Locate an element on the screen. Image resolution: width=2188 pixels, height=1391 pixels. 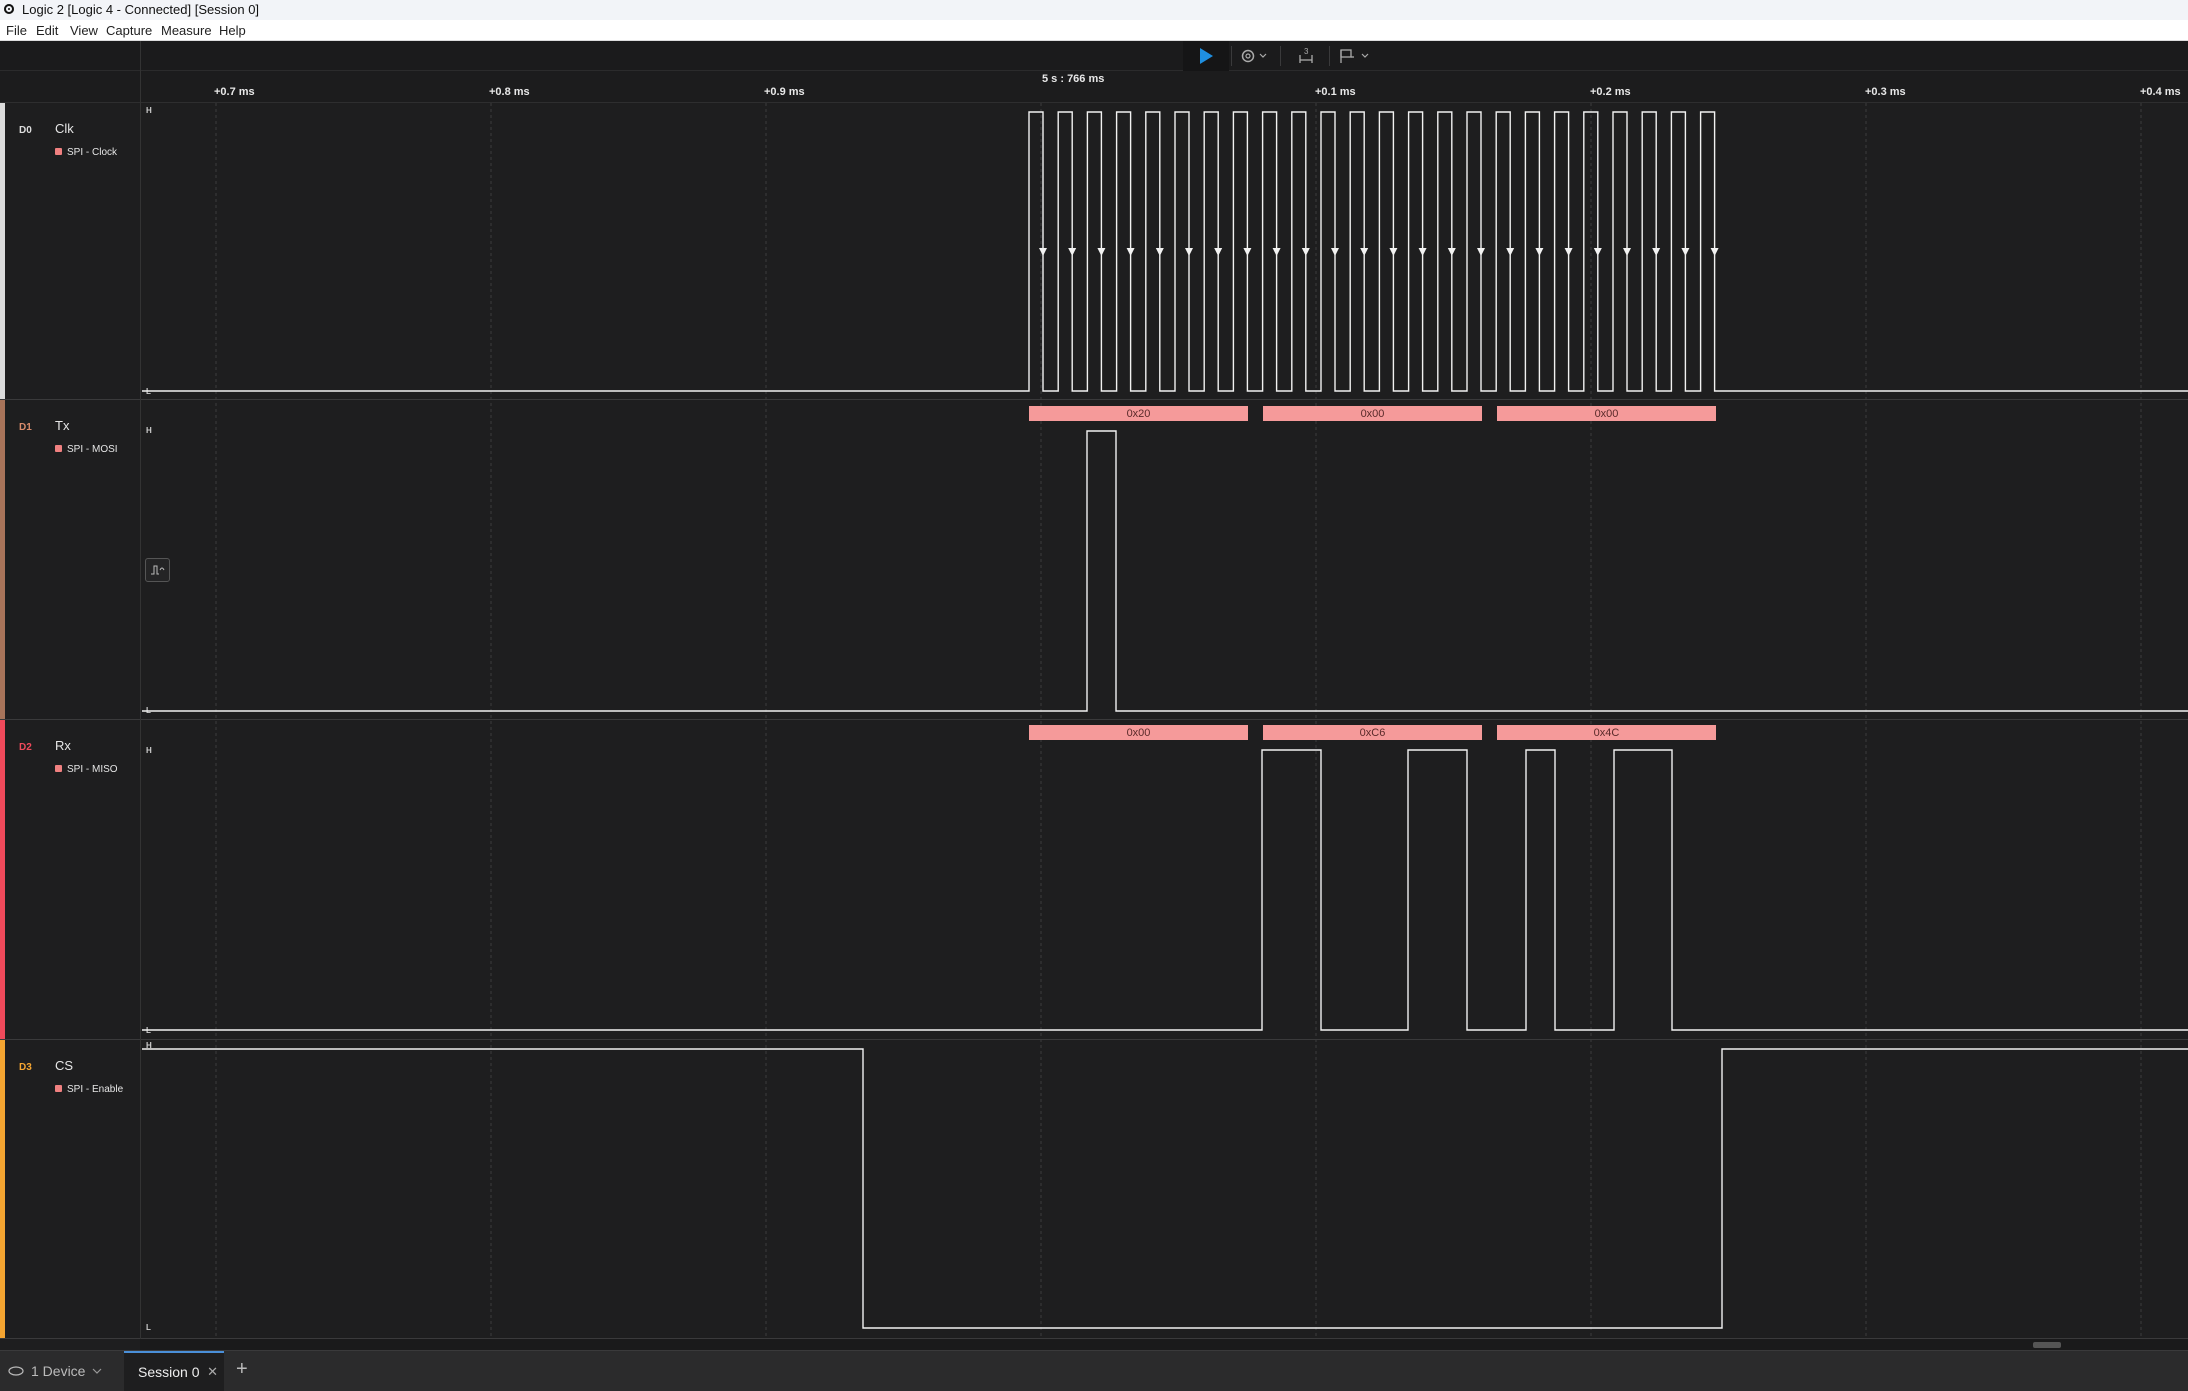
analyzer-label: SPI - MISO is located at coordinates (92, 769).